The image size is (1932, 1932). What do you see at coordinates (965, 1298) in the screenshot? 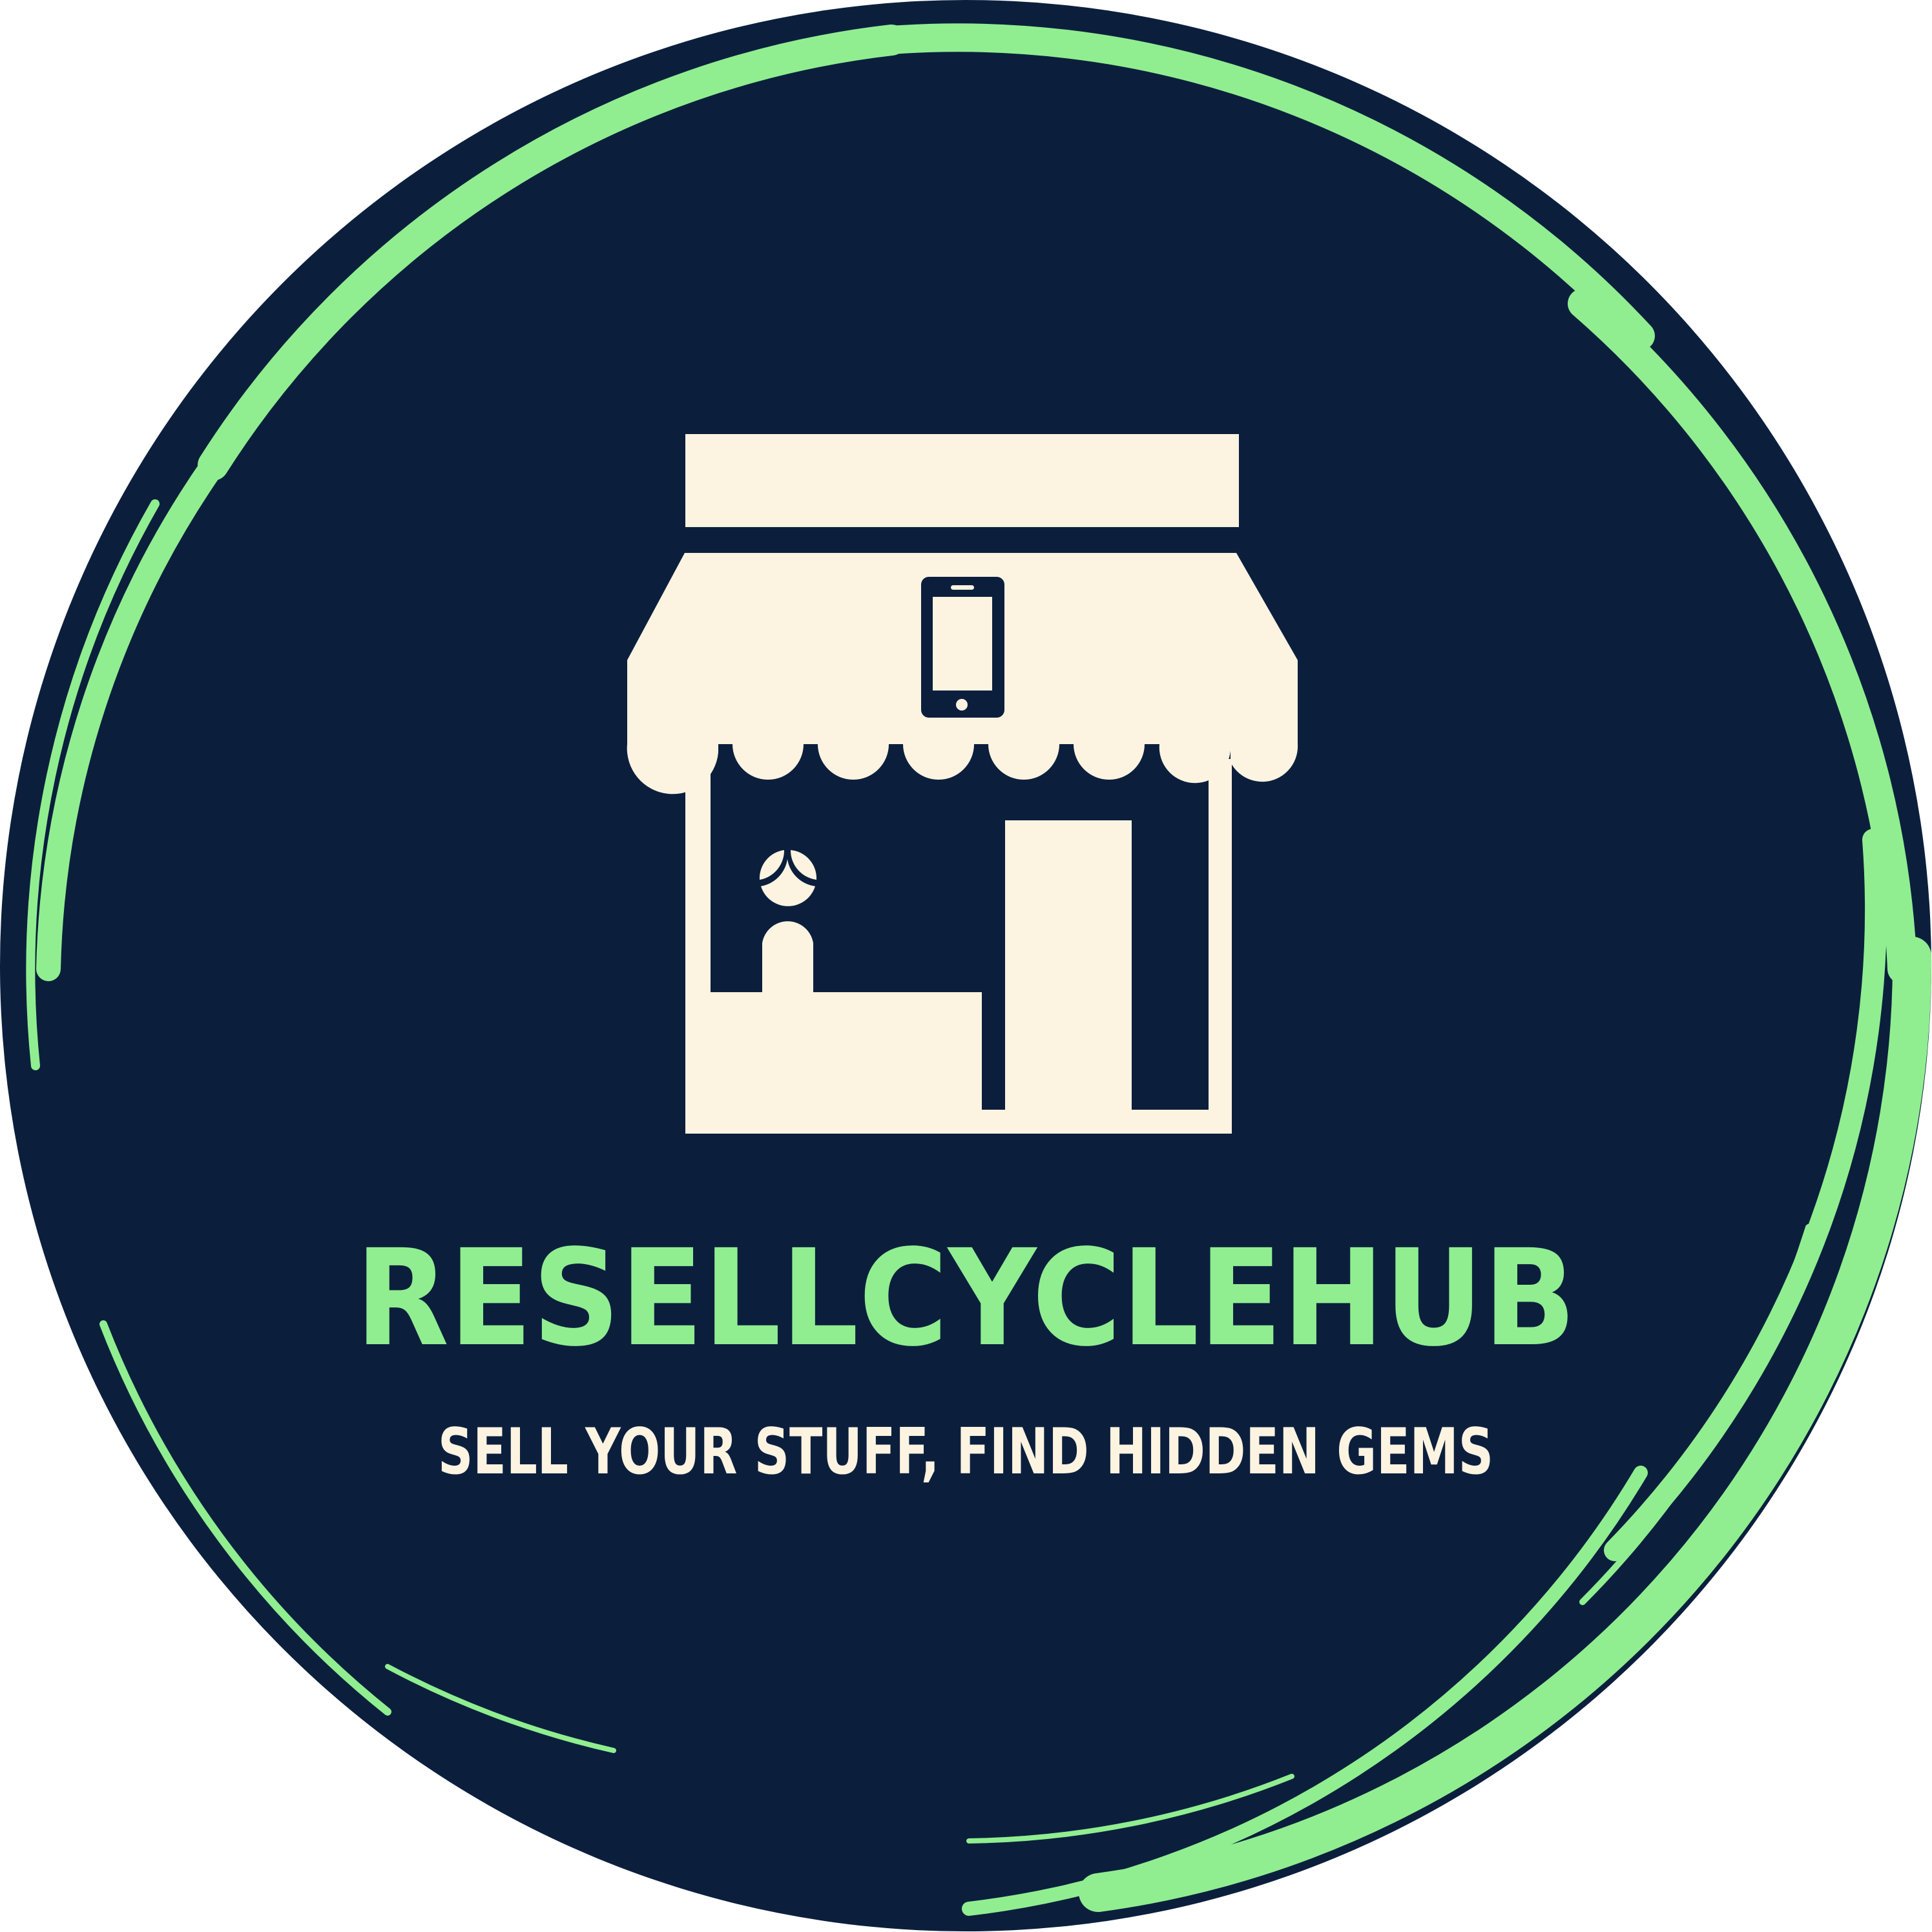
I see `brand-name: RESELLCYCLEHUB` at bounding box center [965, 1298].